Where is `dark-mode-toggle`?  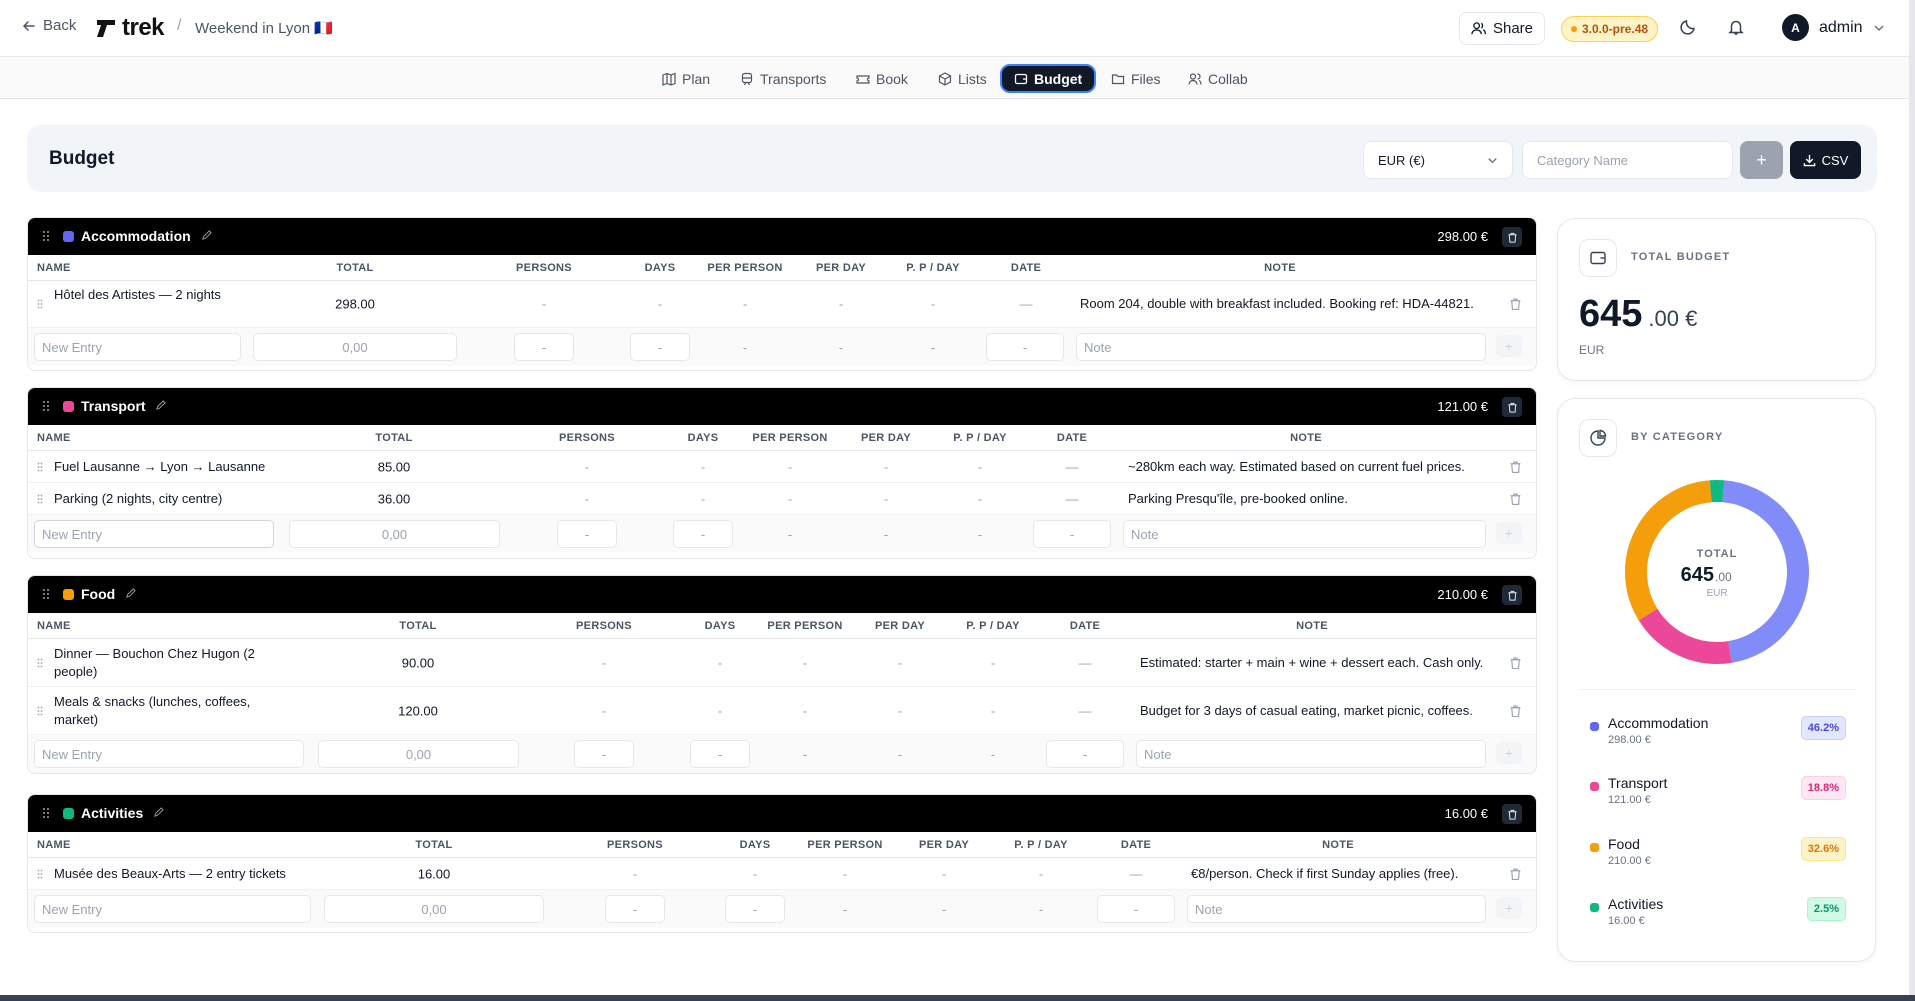 dark-mode-toggle is located at coordinates (1688, 28).